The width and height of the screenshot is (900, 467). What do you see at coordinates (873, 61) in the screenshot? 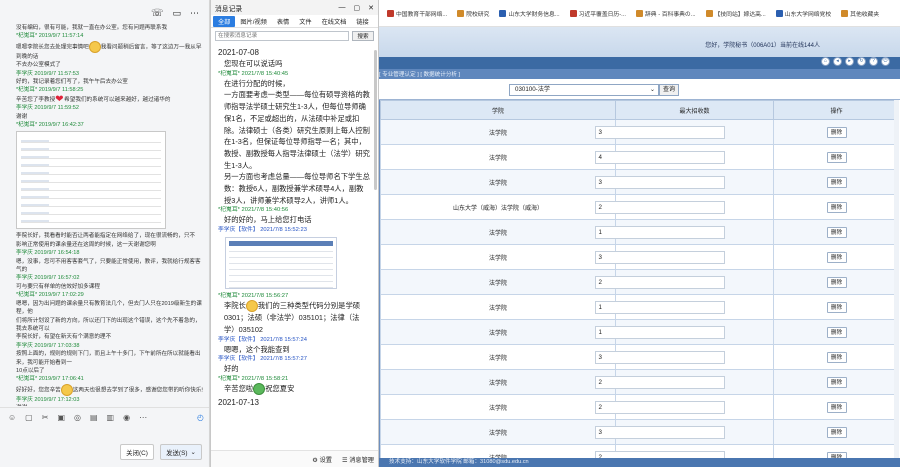
I see `help-icon: ?` at bounding box center [873, 61].